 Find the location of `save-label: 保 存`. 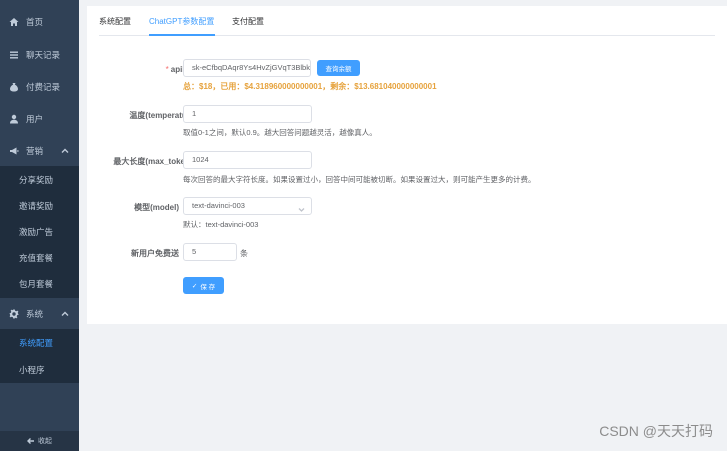

save-label: 保 存 is located at coordinates (208, 287).